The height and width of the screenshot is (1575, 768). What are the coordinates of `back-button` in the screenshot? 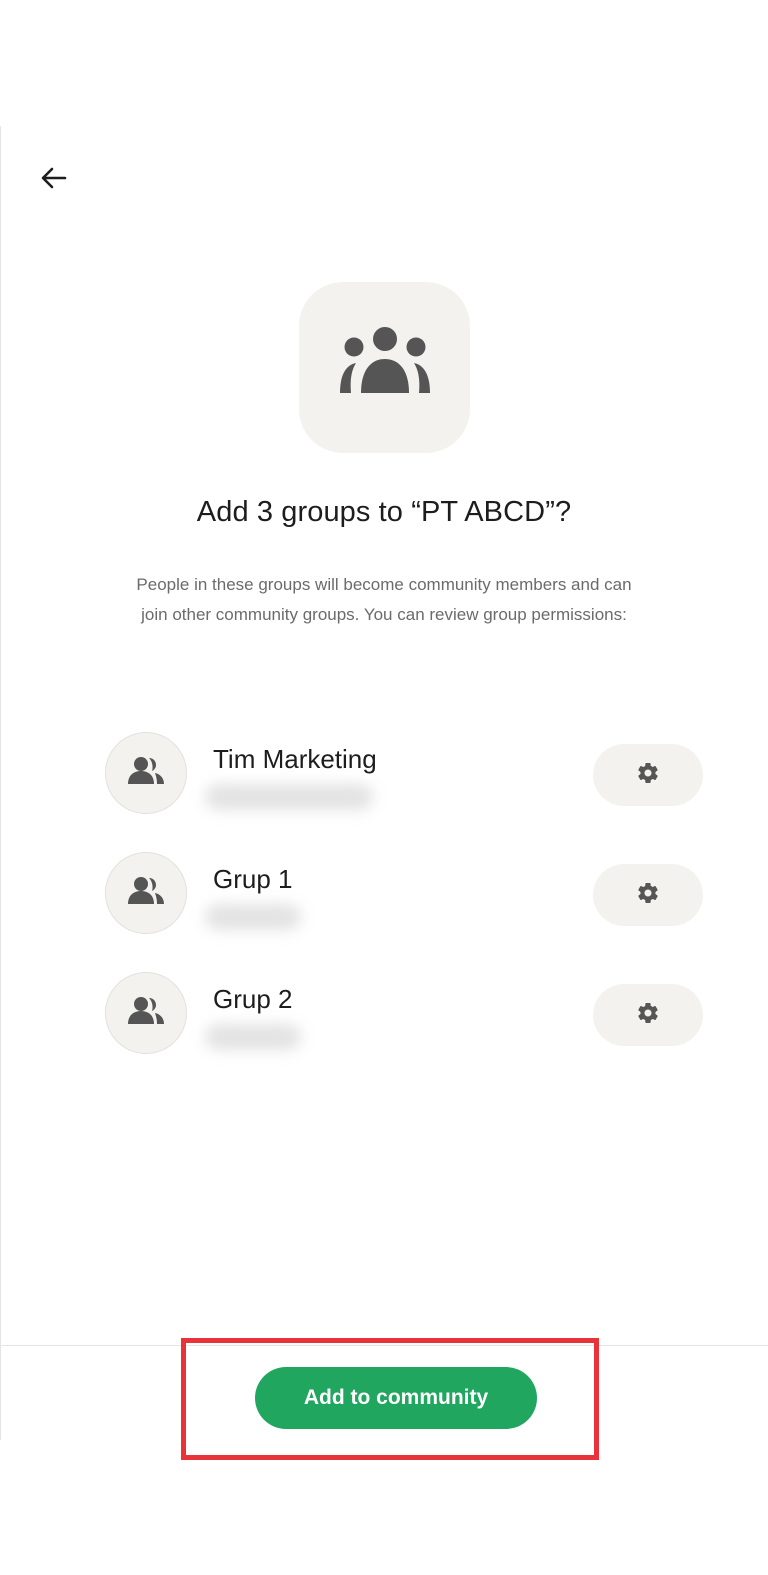 It's located at (54, 178).